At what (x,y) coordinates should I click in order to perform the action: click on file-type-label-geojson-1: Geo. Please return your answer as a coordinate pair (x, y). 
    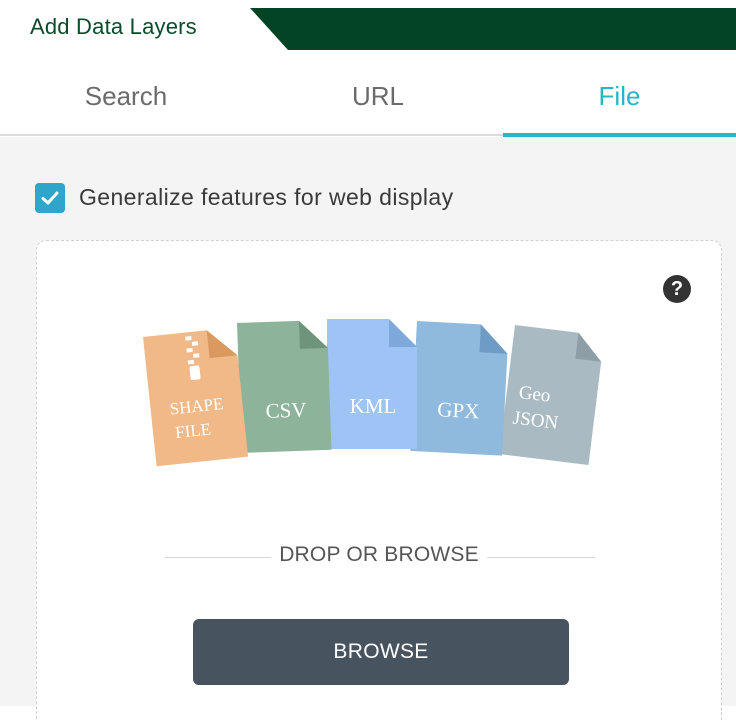
    Looking at the image, I should click on (535, 394).